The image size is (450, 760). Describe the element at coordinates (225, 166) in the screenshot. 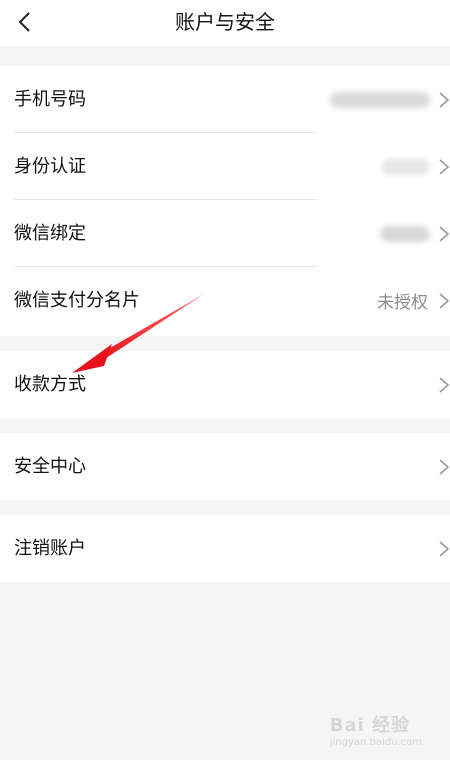

I see `row-identity-verification: 身份认证` at that location.